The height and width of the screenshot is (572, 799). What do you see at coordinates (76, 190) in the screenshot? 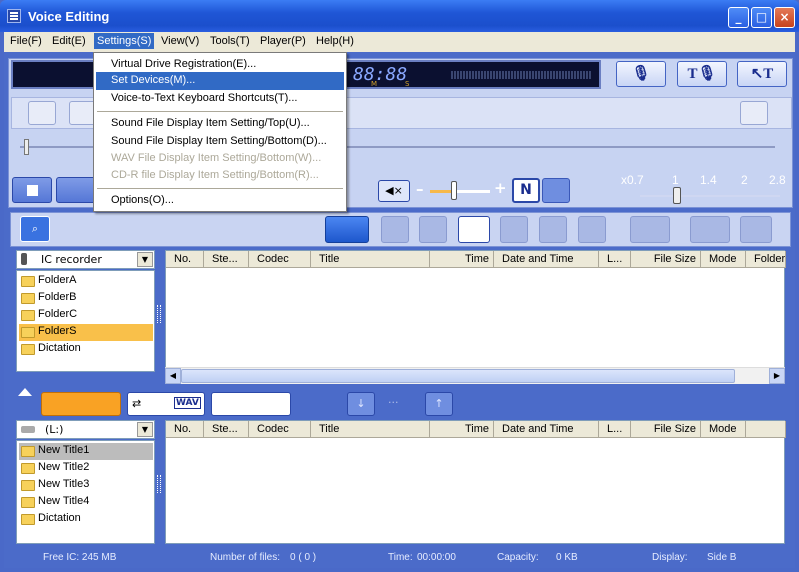
I see `play-button` at bounding box center [76, 190].